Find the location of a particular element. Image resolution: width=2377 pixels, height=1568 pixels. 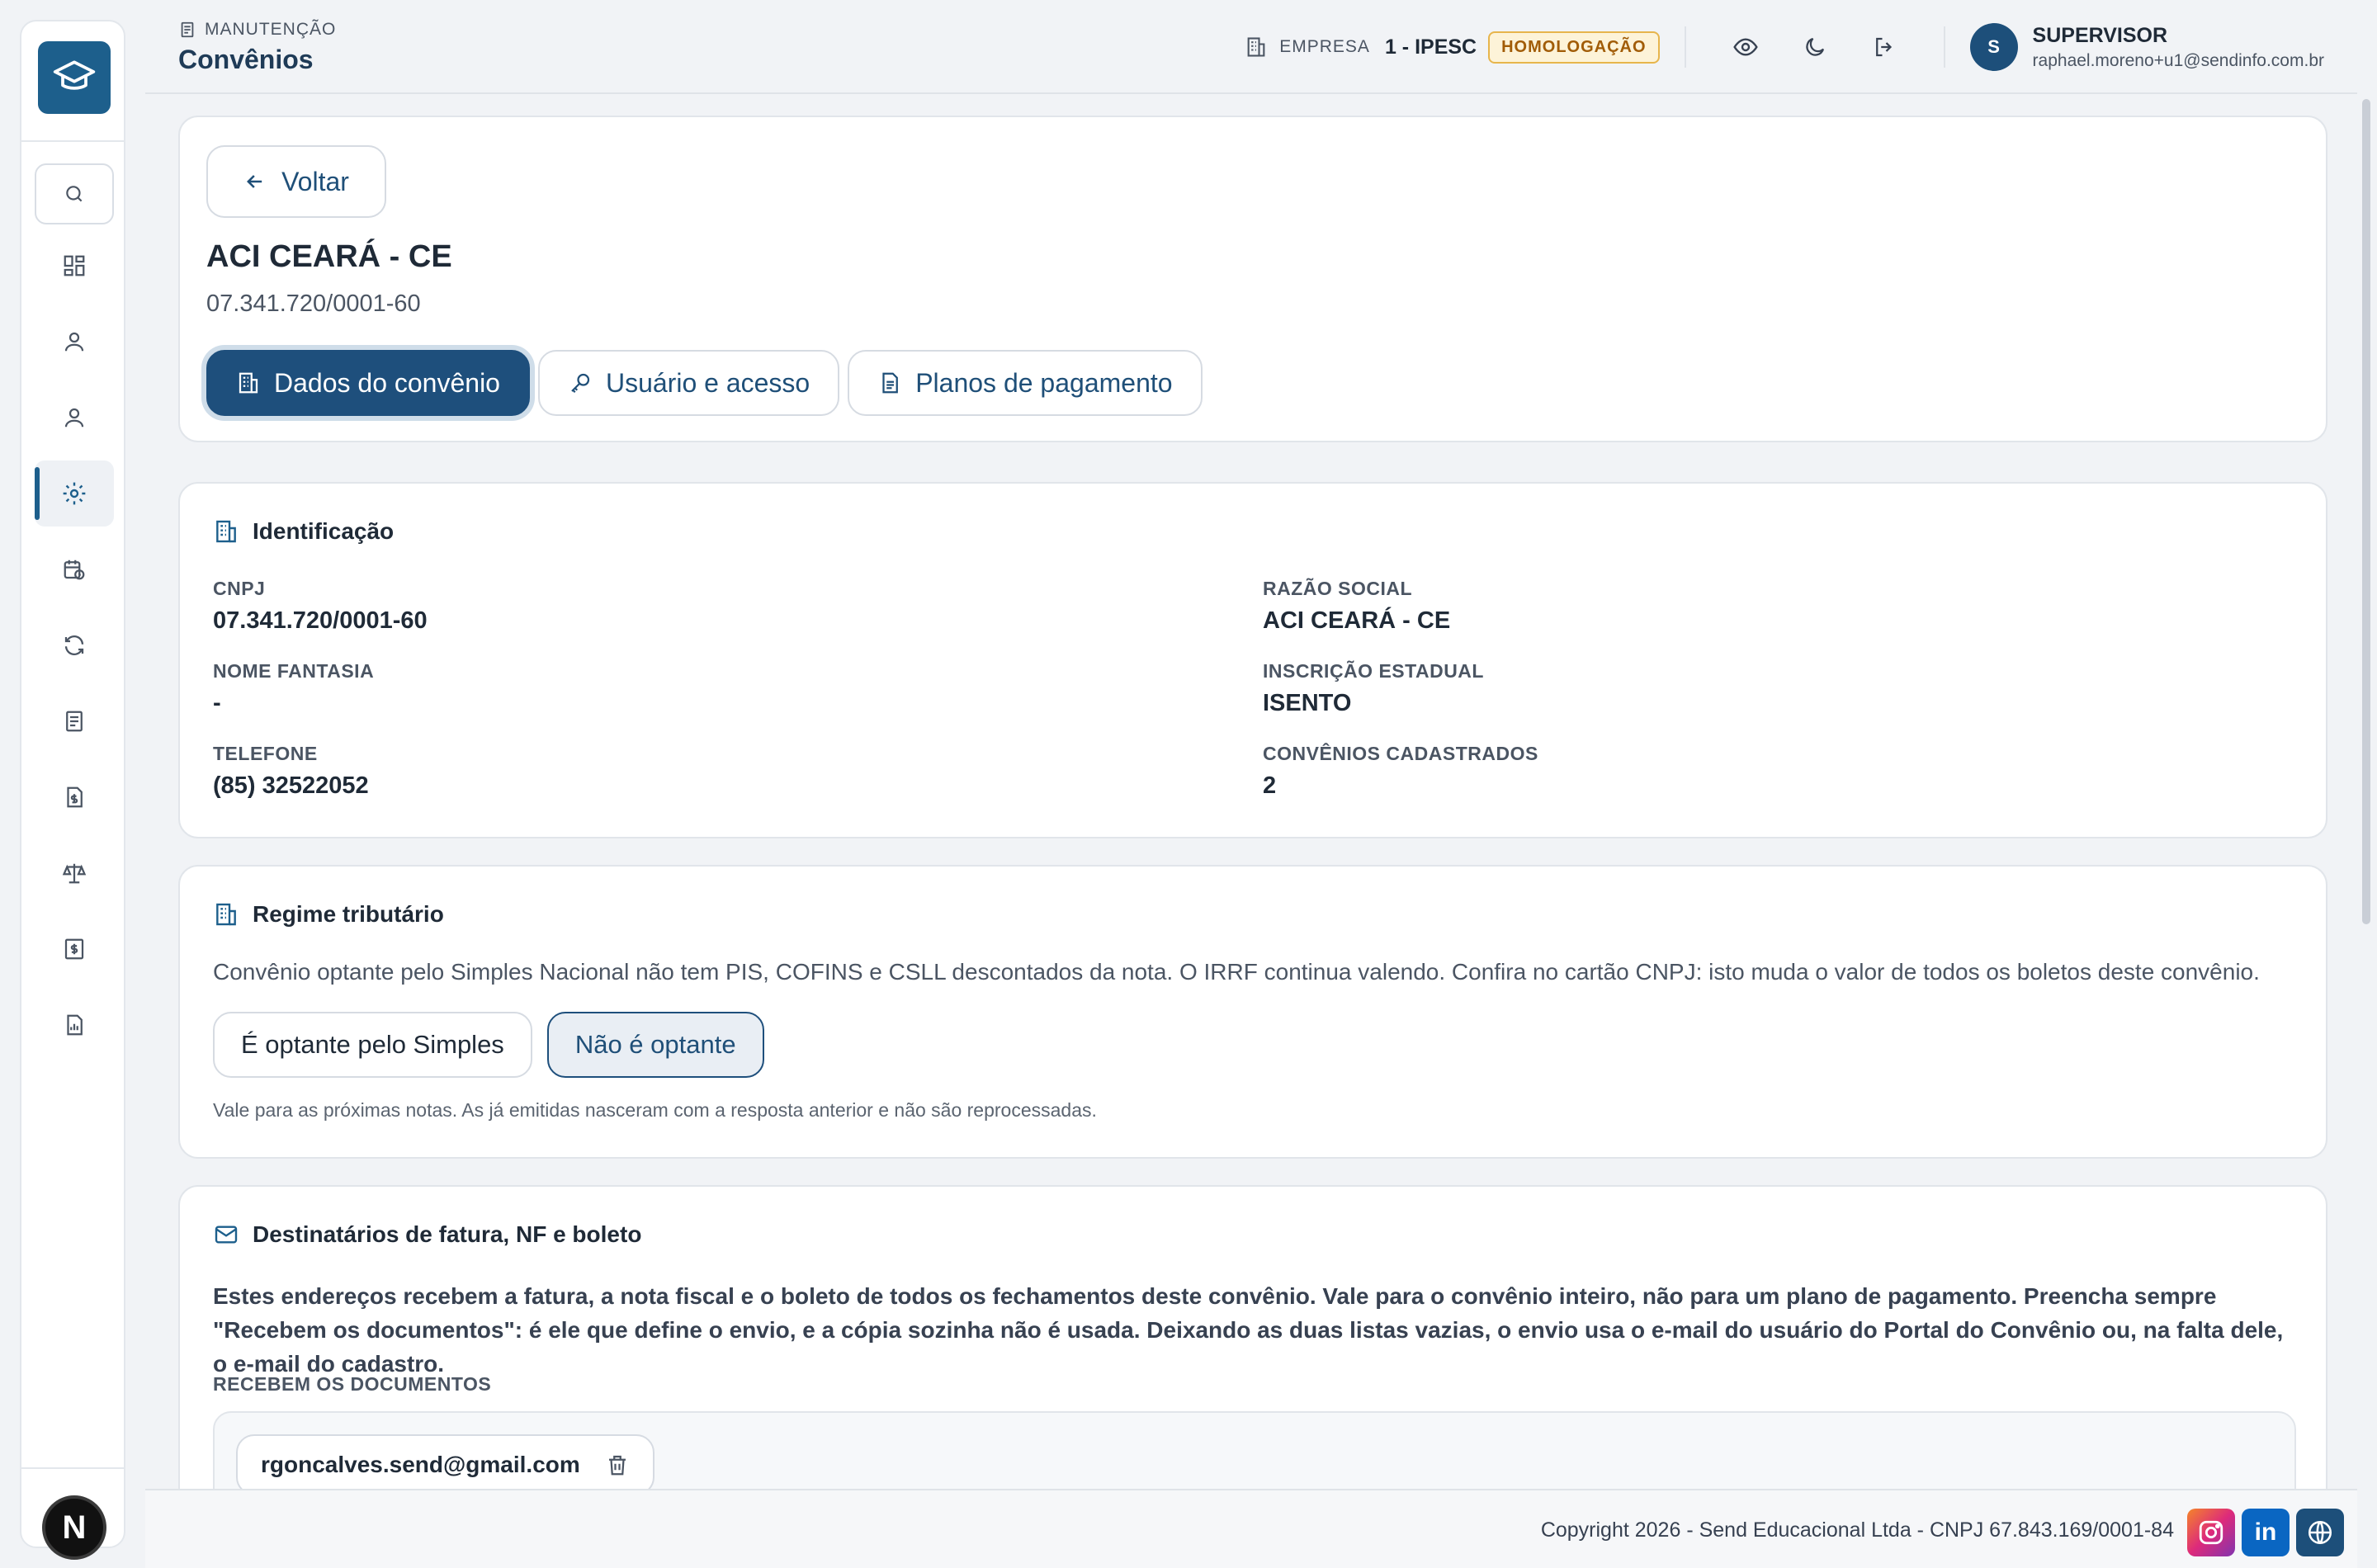

inscricao-estadual-value: ISENTO is located at coordinates (1307, 703).